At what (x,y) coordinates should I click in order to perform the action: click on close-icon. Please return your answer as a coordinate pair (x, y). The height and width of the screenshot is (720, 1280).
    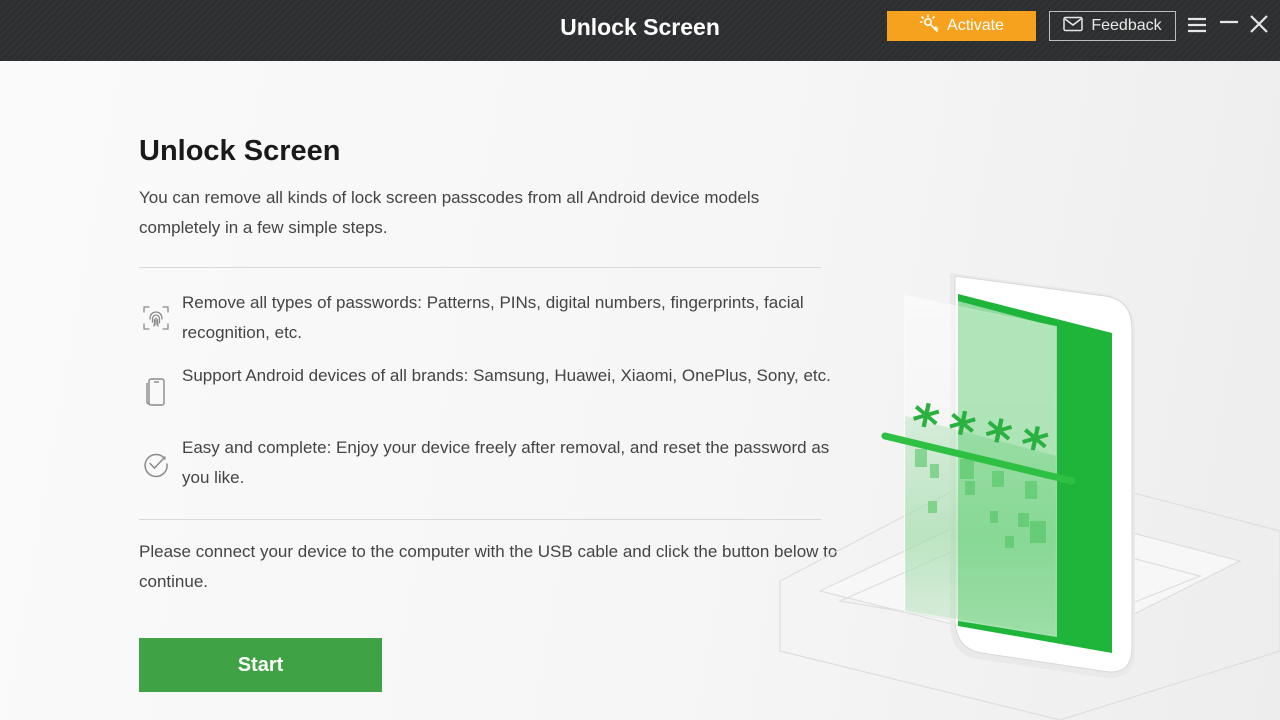
    Looking at the image, I should click on (1259, 25).